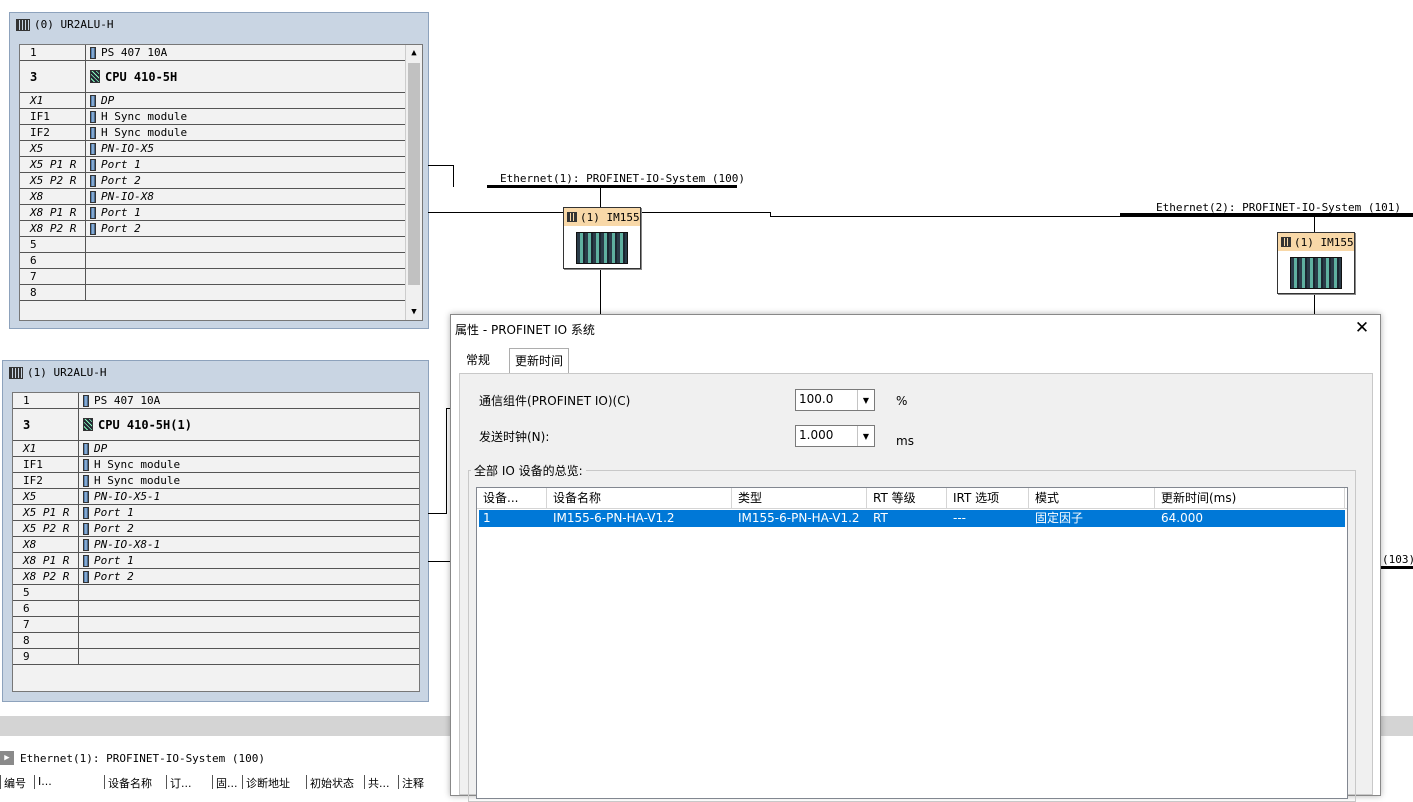 The height and width of the screenshot is (802, 1413). Describe the element at coordinates (221, 77) in the screenshot. I see `rack-slot-row: 3 CPU 410-5H` at that location.